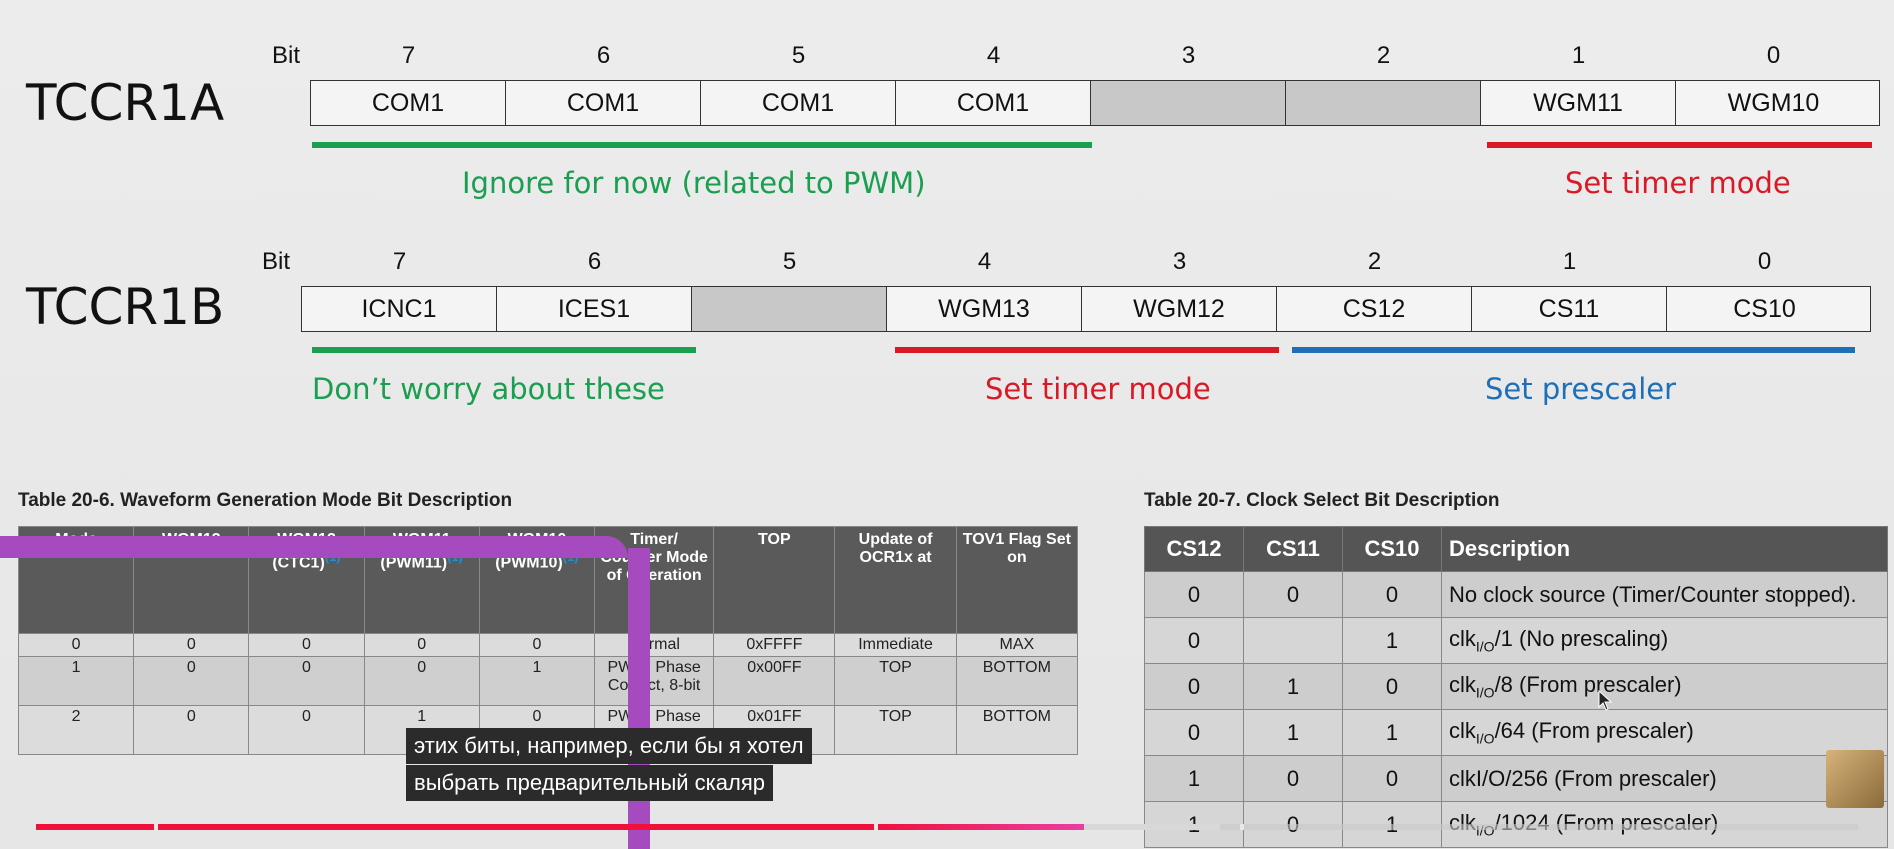  What do you see at coordinates (798, 55) in the screenshot?
I see `bit-number: 5` at bounding box center [798, 55].